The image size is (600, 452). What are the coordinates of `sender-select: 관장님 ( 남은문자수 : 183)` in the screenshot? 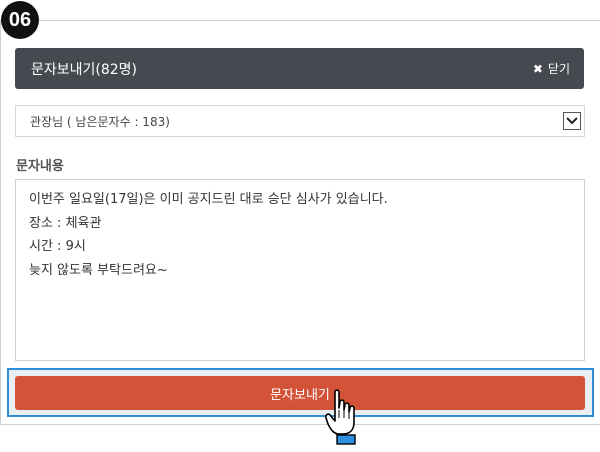 It's located at (300, 121).